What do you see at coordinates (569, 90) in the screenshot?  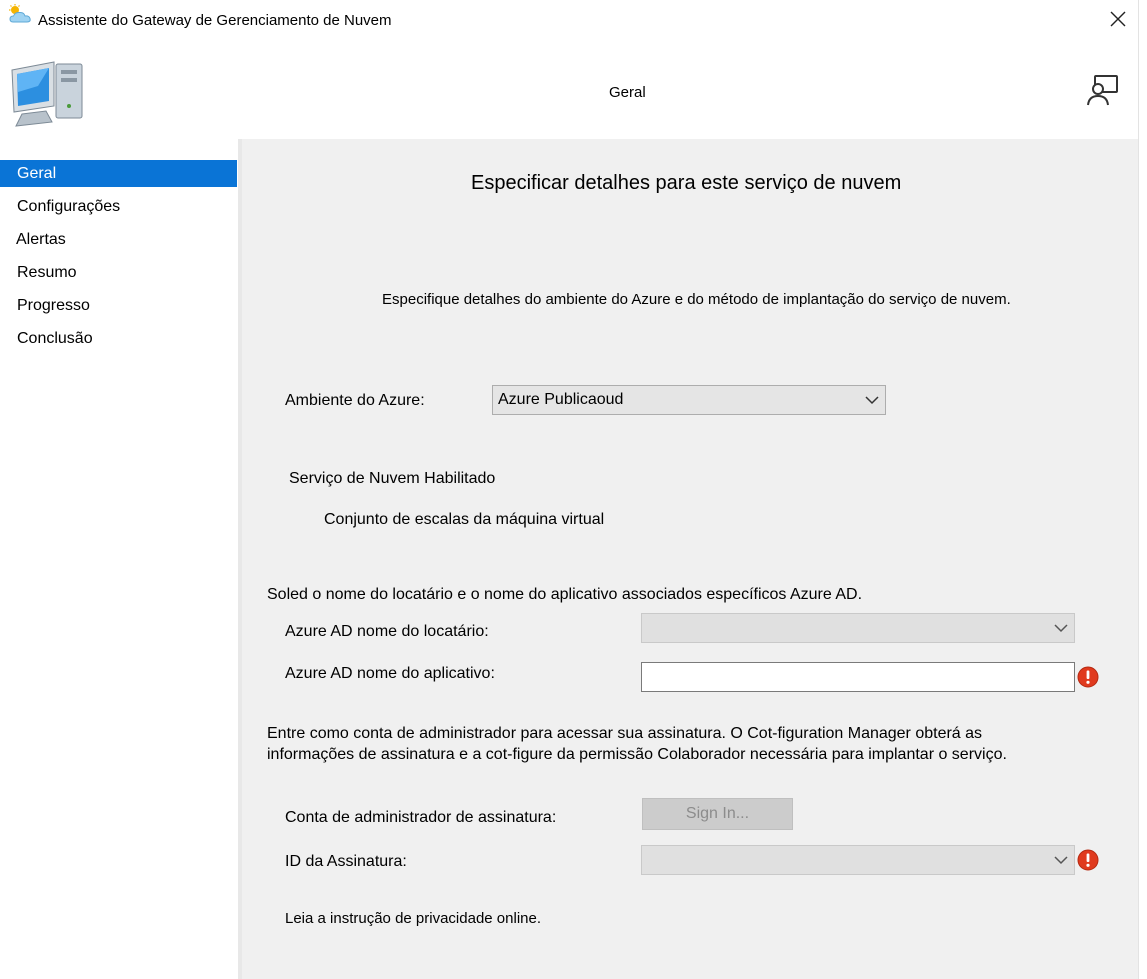 I see `wizard-header: Geral` at bounding box center [569, 90].